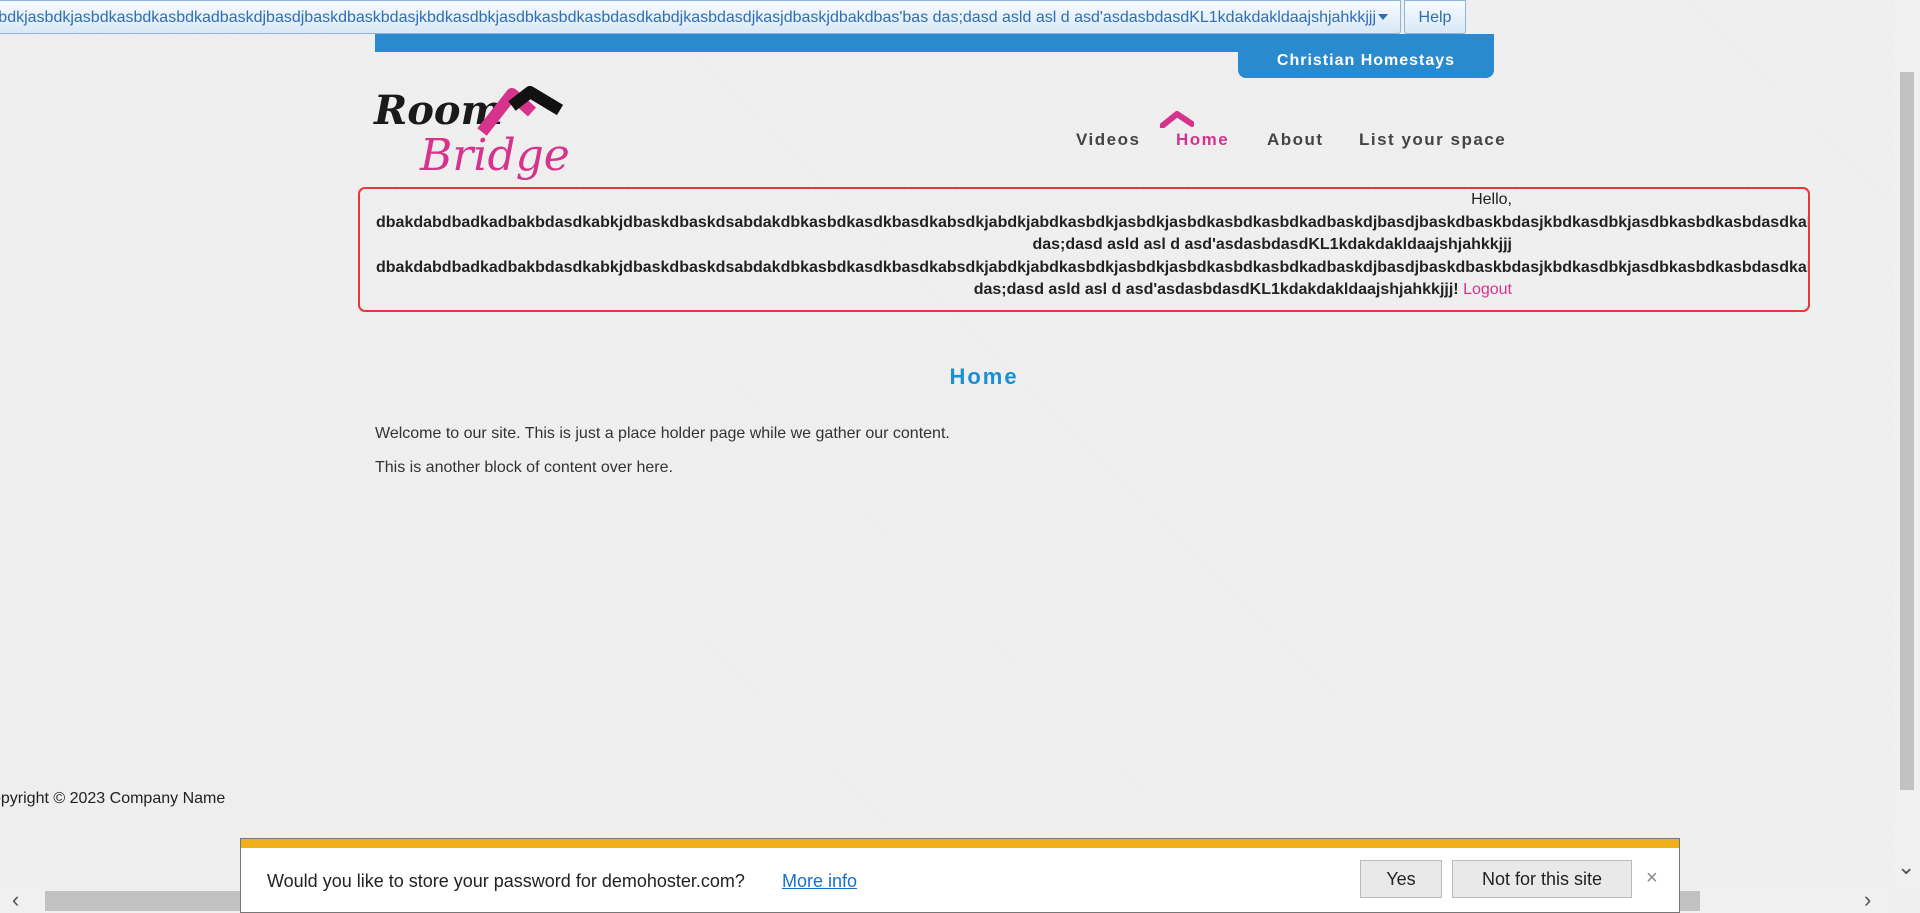  I want to click on chevron-down-icon, so click(1383, 17).